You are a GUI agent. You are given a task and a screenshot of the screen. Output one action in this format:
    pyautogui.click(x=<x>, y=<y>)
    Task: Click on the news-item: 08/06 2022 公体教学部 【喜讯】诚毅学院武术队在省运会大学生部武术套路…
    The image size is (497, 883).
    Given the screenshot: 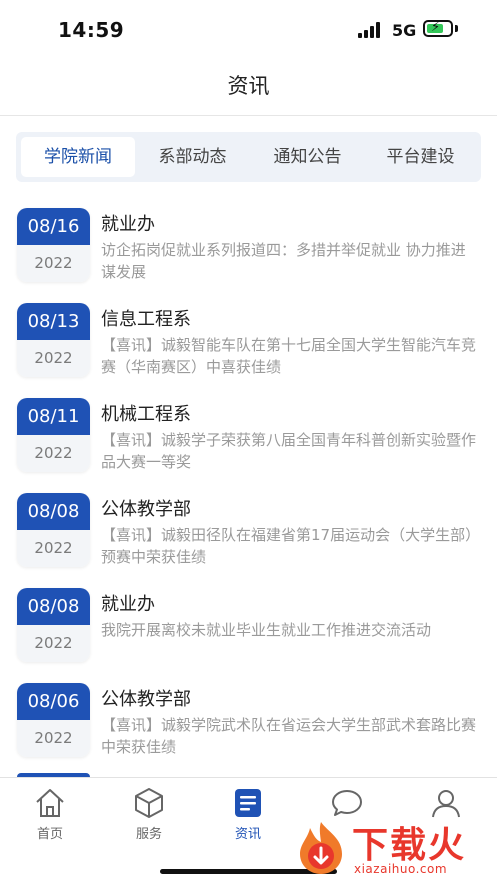 What is the action you would take?
    pyautogui.click(x=248, y=724)
    